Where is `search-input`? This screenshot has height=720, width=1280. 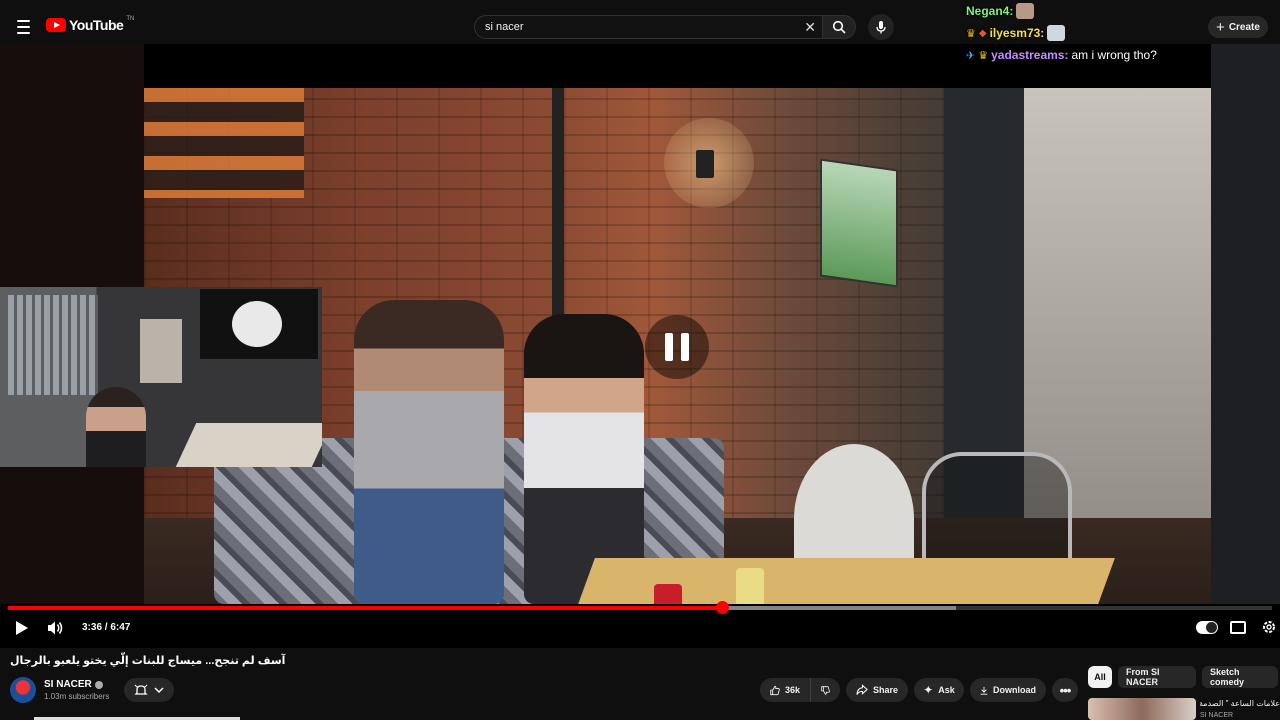
search-input is located at coordinates (625, 27).